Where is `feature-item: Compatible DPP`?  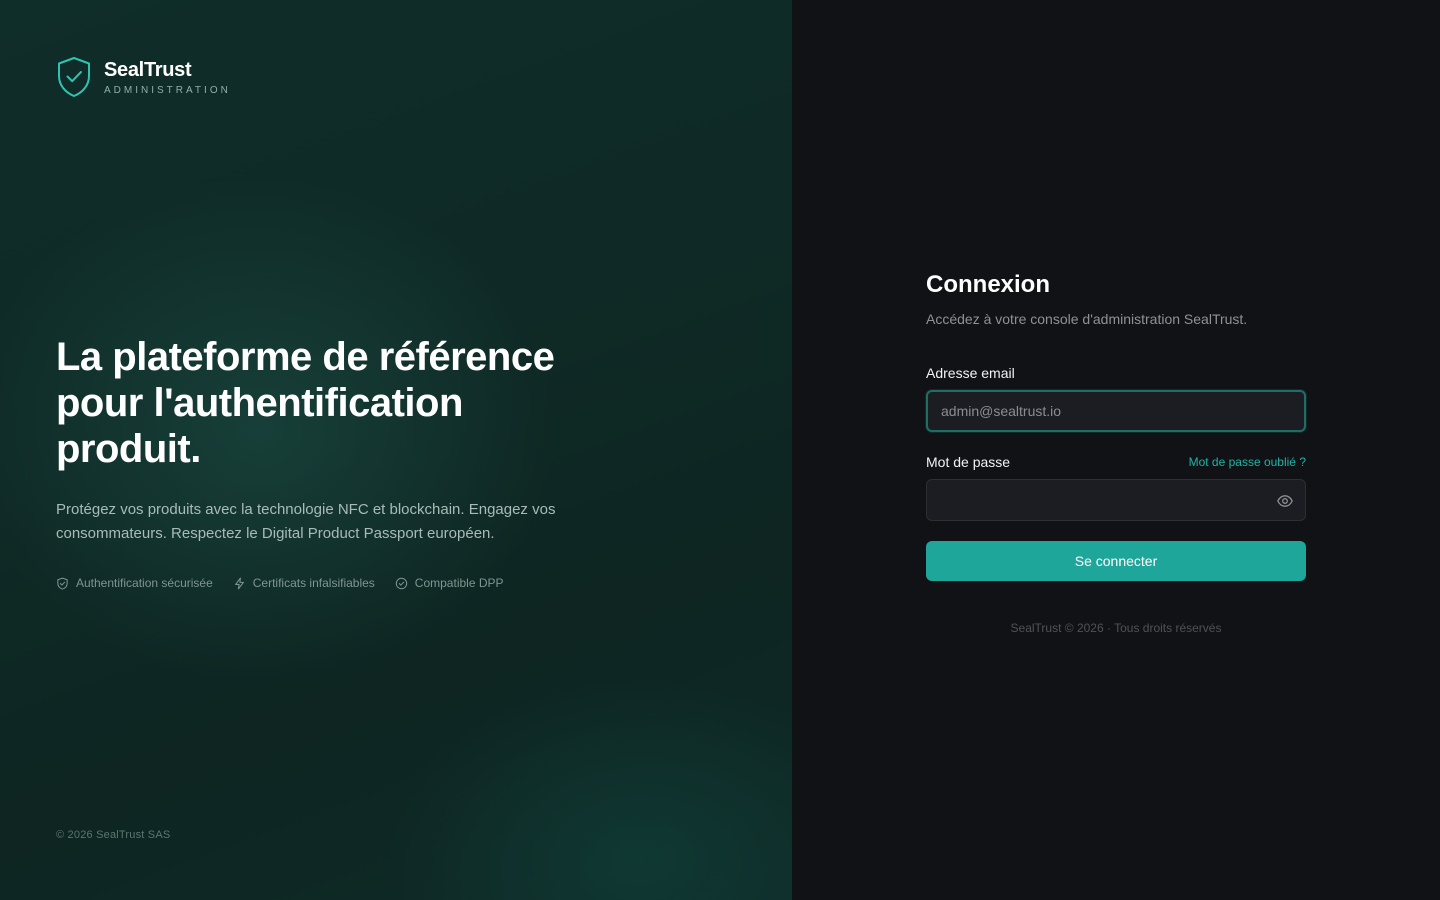
feature-item: Compatible DPP is located at coordinates (449, 583).